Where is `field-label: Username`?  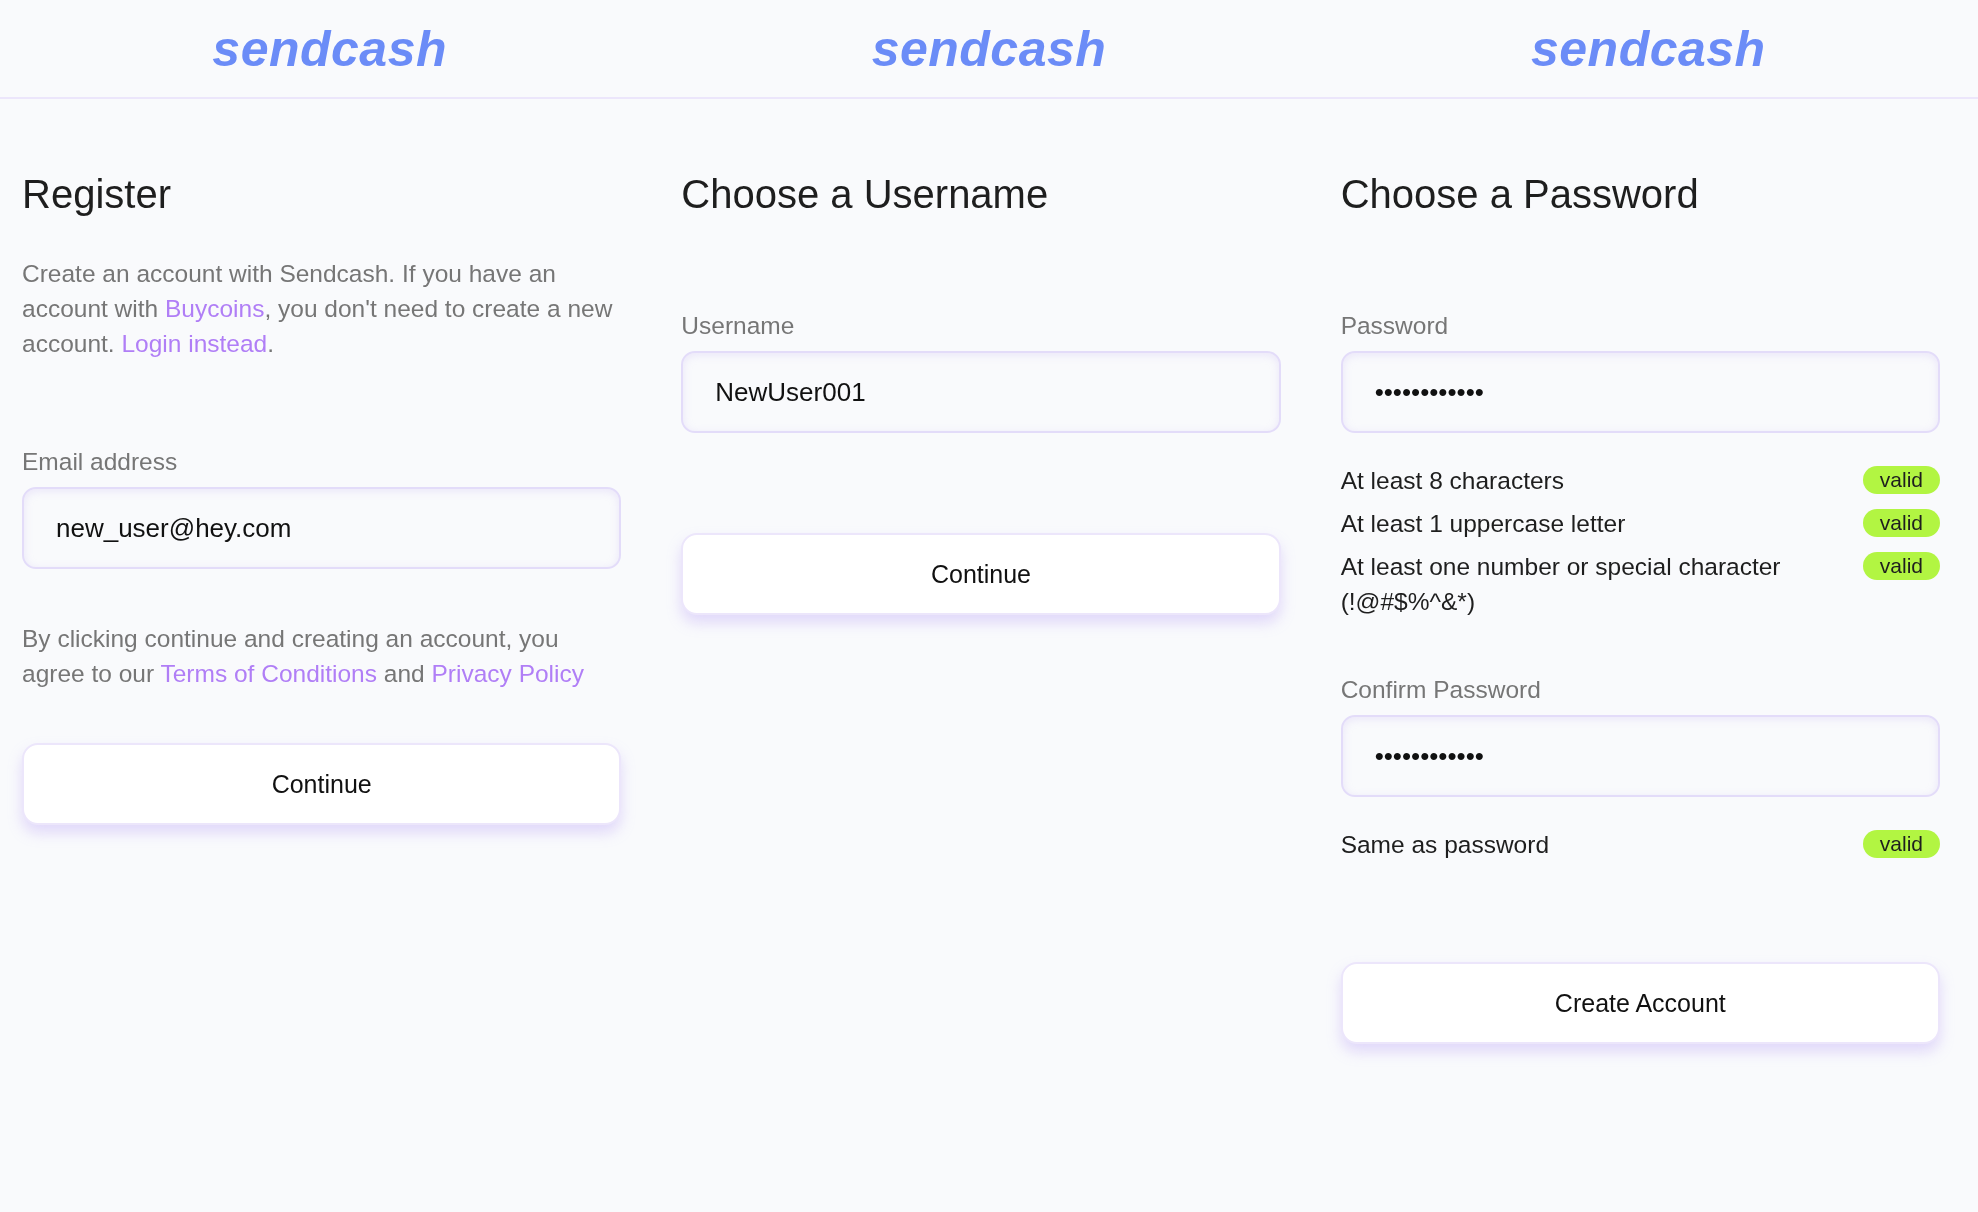 field-label: Username is located at coordinates (738, 326).